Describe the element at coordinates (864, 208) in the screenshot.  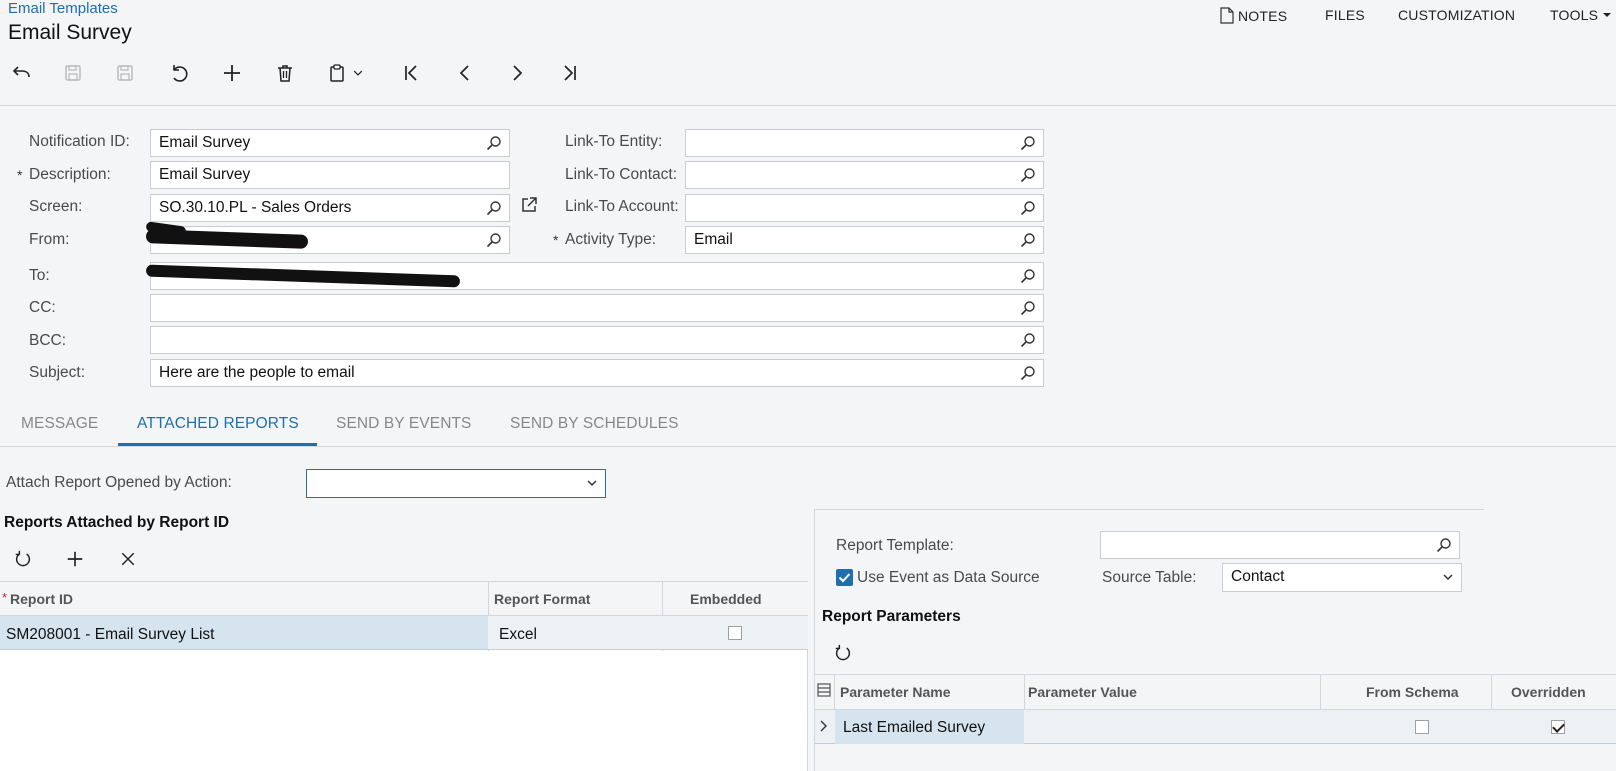
I see `link-to-account-field` at that location.